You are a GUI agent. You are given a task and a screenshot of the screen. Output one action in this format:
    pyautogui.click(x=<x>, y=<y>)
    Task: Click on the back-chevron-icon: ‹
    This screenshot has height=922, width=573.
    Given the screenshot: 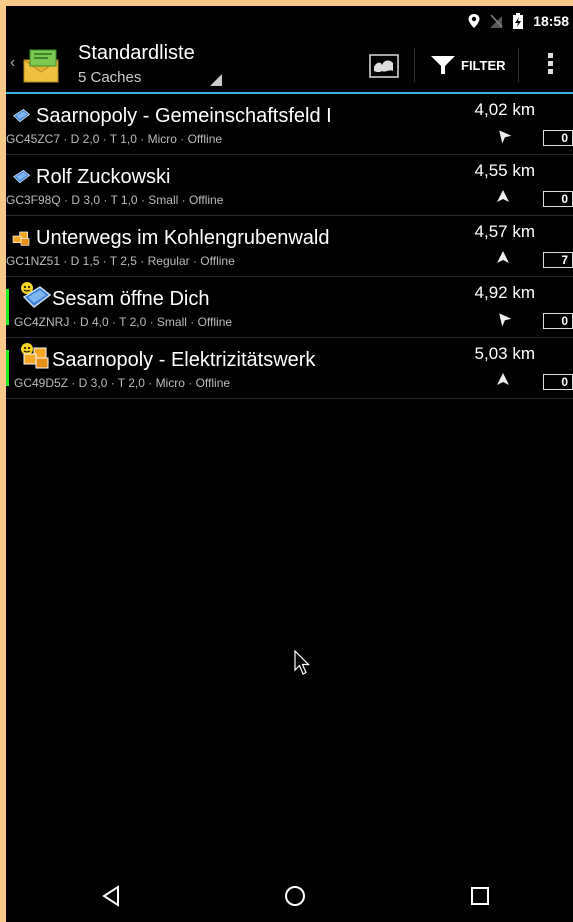 What is the action you would take?
    pyautogui.click(x=12, y=63)
    